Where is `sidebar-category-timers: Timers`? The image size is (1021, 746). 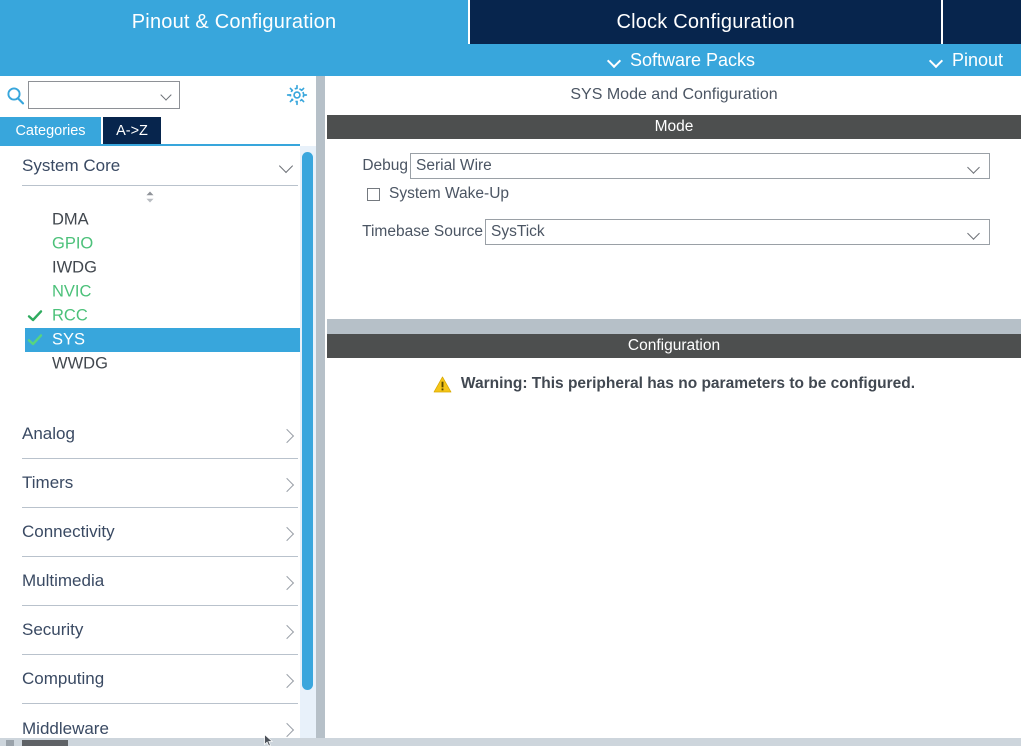 sidebar-category-timers: Timers is located at coordinates (160, 483).